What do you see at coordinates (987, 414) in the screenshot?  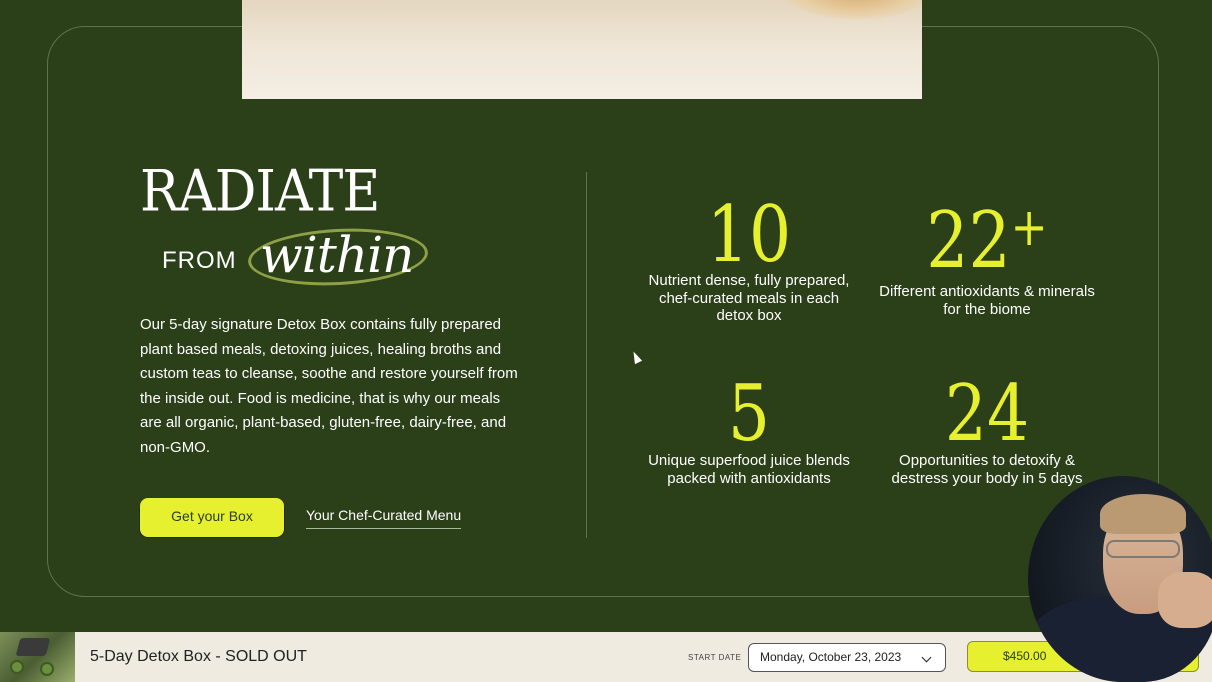 I see `stat-number: 24` at bounding box center [987, 414].